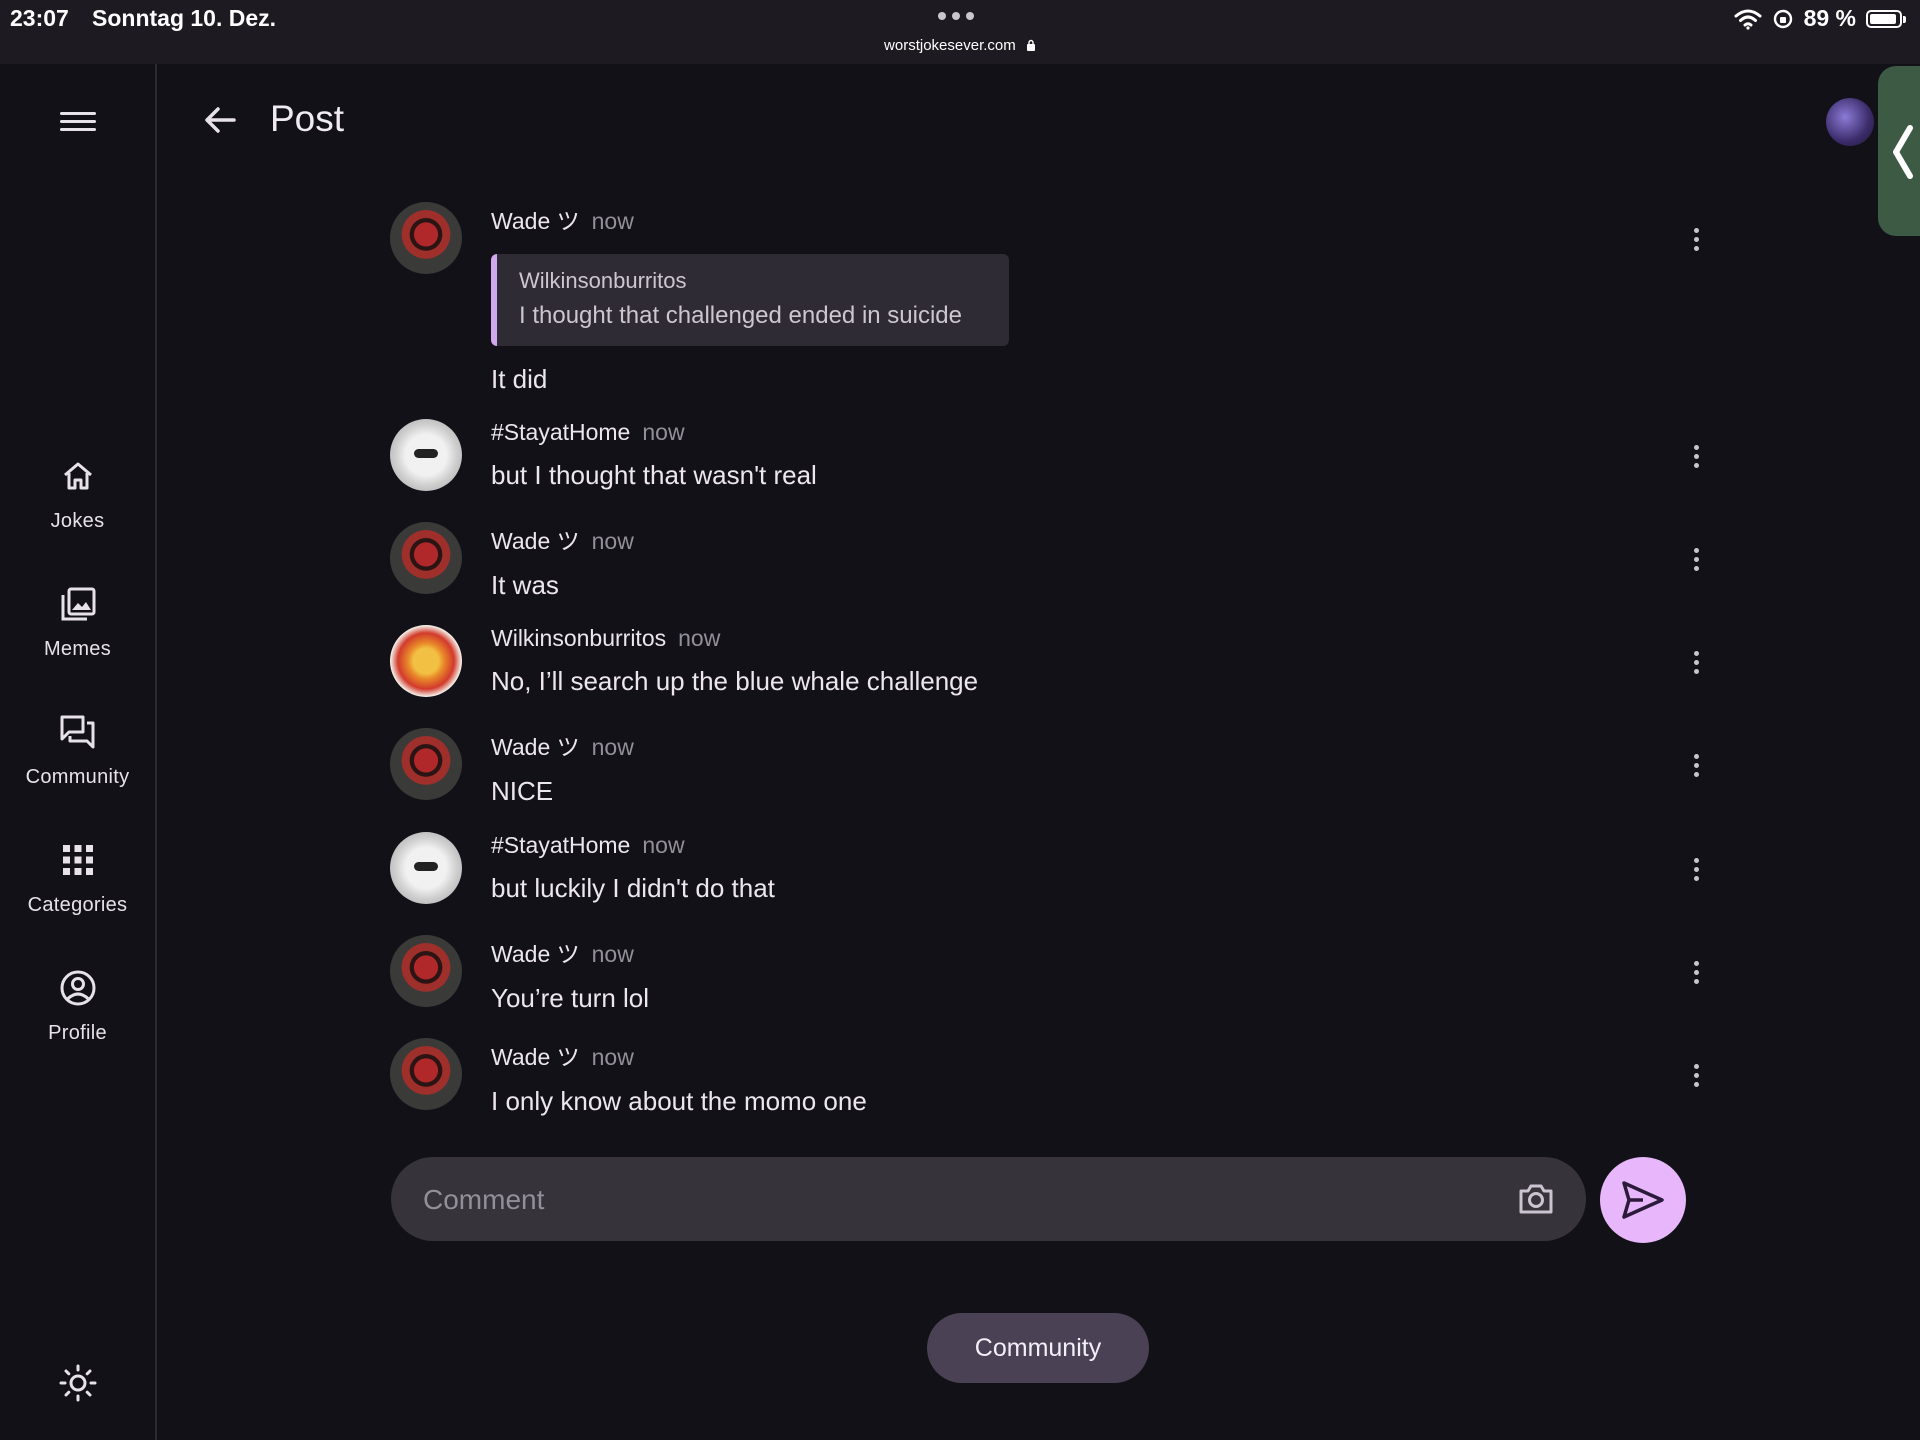 The image size is (1920, 1440). I want to click on comment-author: Wilkinsonburritos, so click(578, 638).